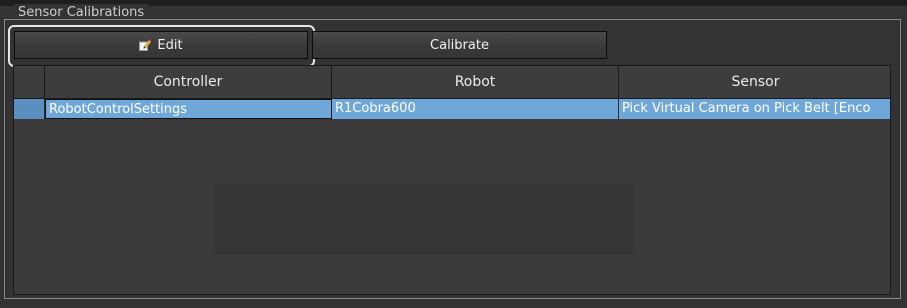 The height and width of the screenshot is (308, 907). I want to click on row-selector, so click(29, 109).